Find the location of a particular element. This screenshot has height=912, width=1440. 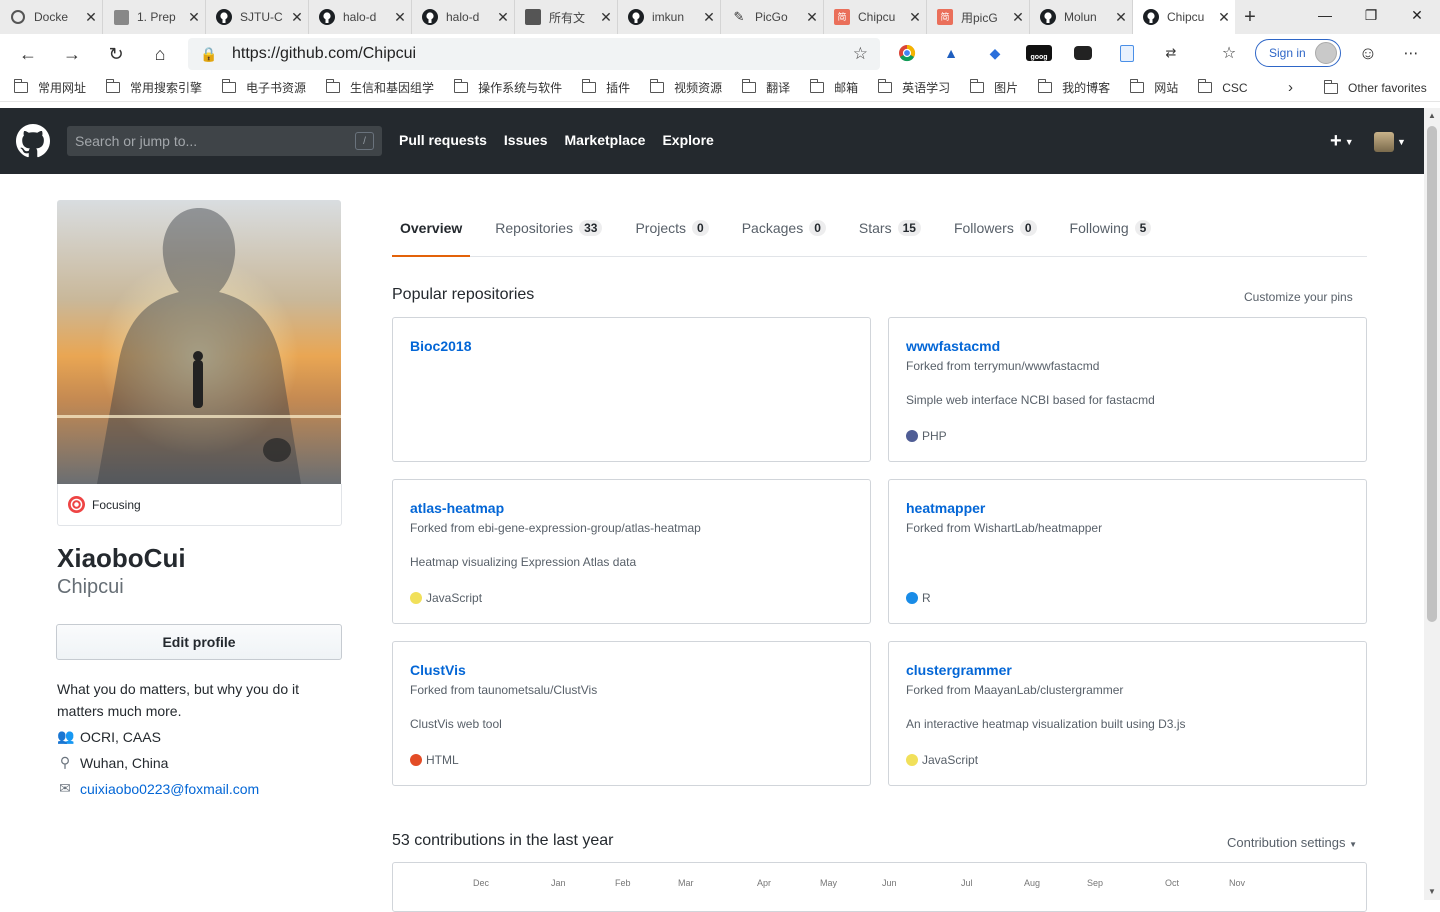

edit-profile-button: Edit profile is located at coordinates (199, 642).